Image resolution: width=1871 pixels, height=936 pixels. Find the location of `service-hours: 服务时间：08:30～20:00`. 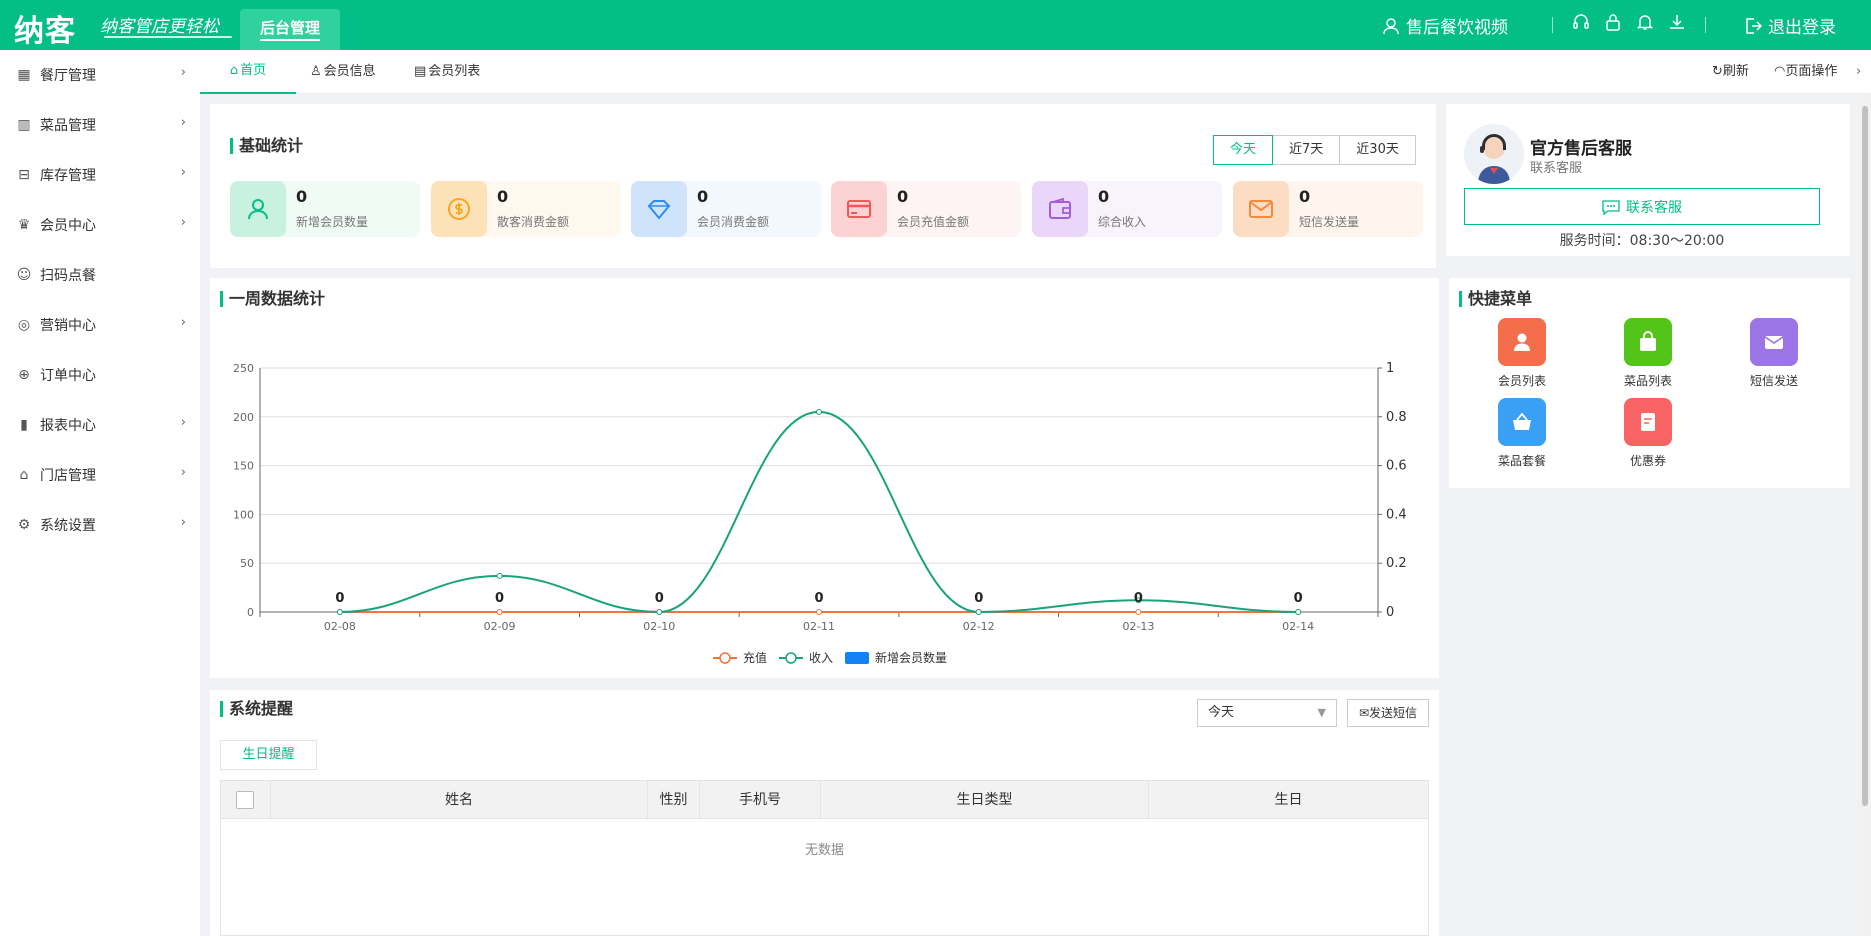

service-hours: 服务时间：08:30～20:00 is located at coordinates (1642, 241).